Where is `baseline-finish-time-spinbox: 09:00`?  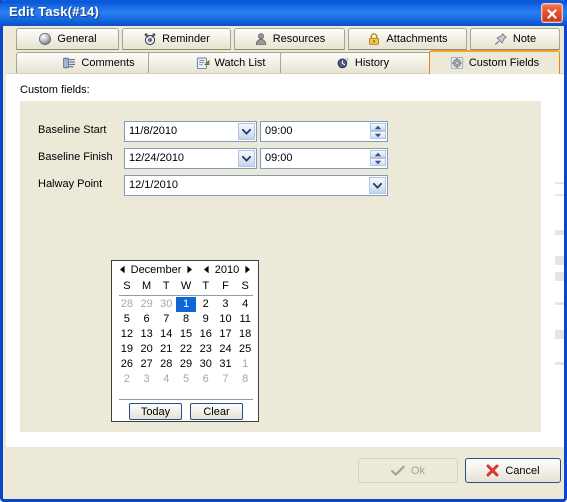 baseline-finish-time-spinbox: 09:00 is located at coordinates (324, 158).